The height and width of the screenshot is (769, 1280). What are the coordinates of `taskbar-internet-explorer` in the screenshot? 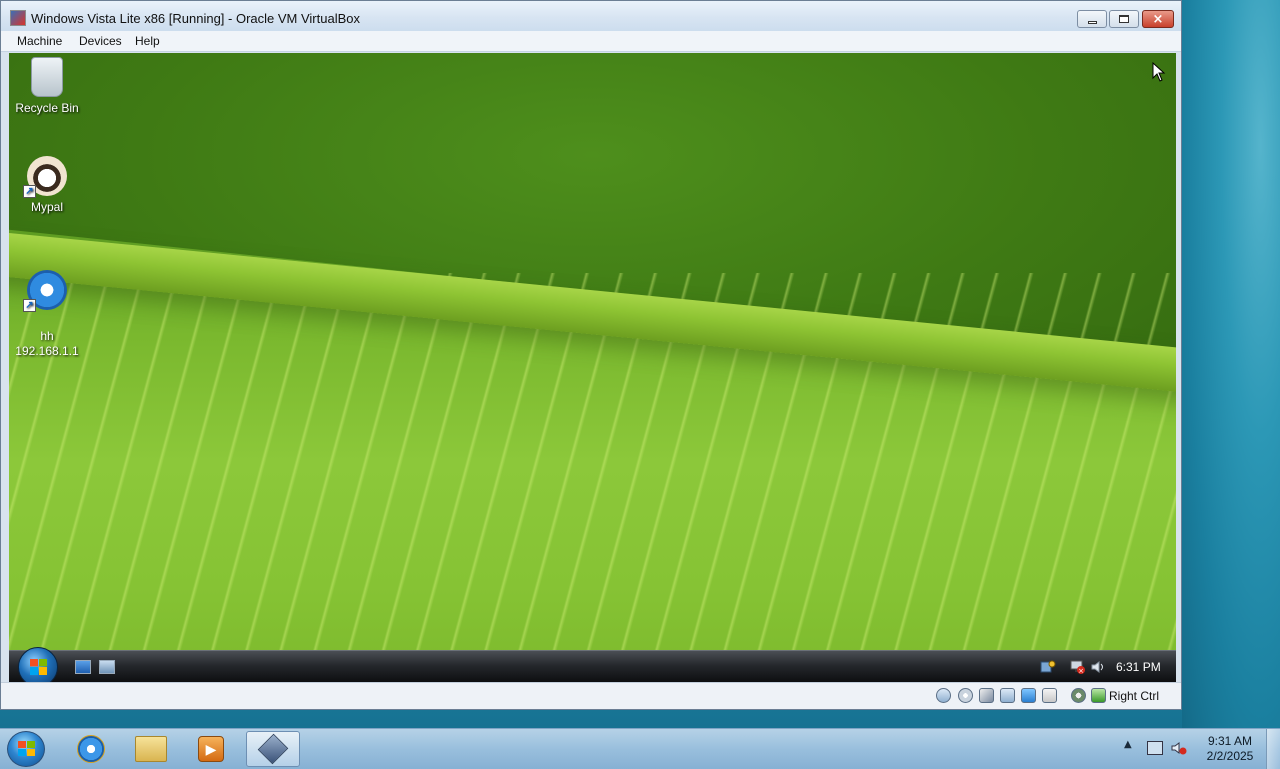 It's located at (91, 749).